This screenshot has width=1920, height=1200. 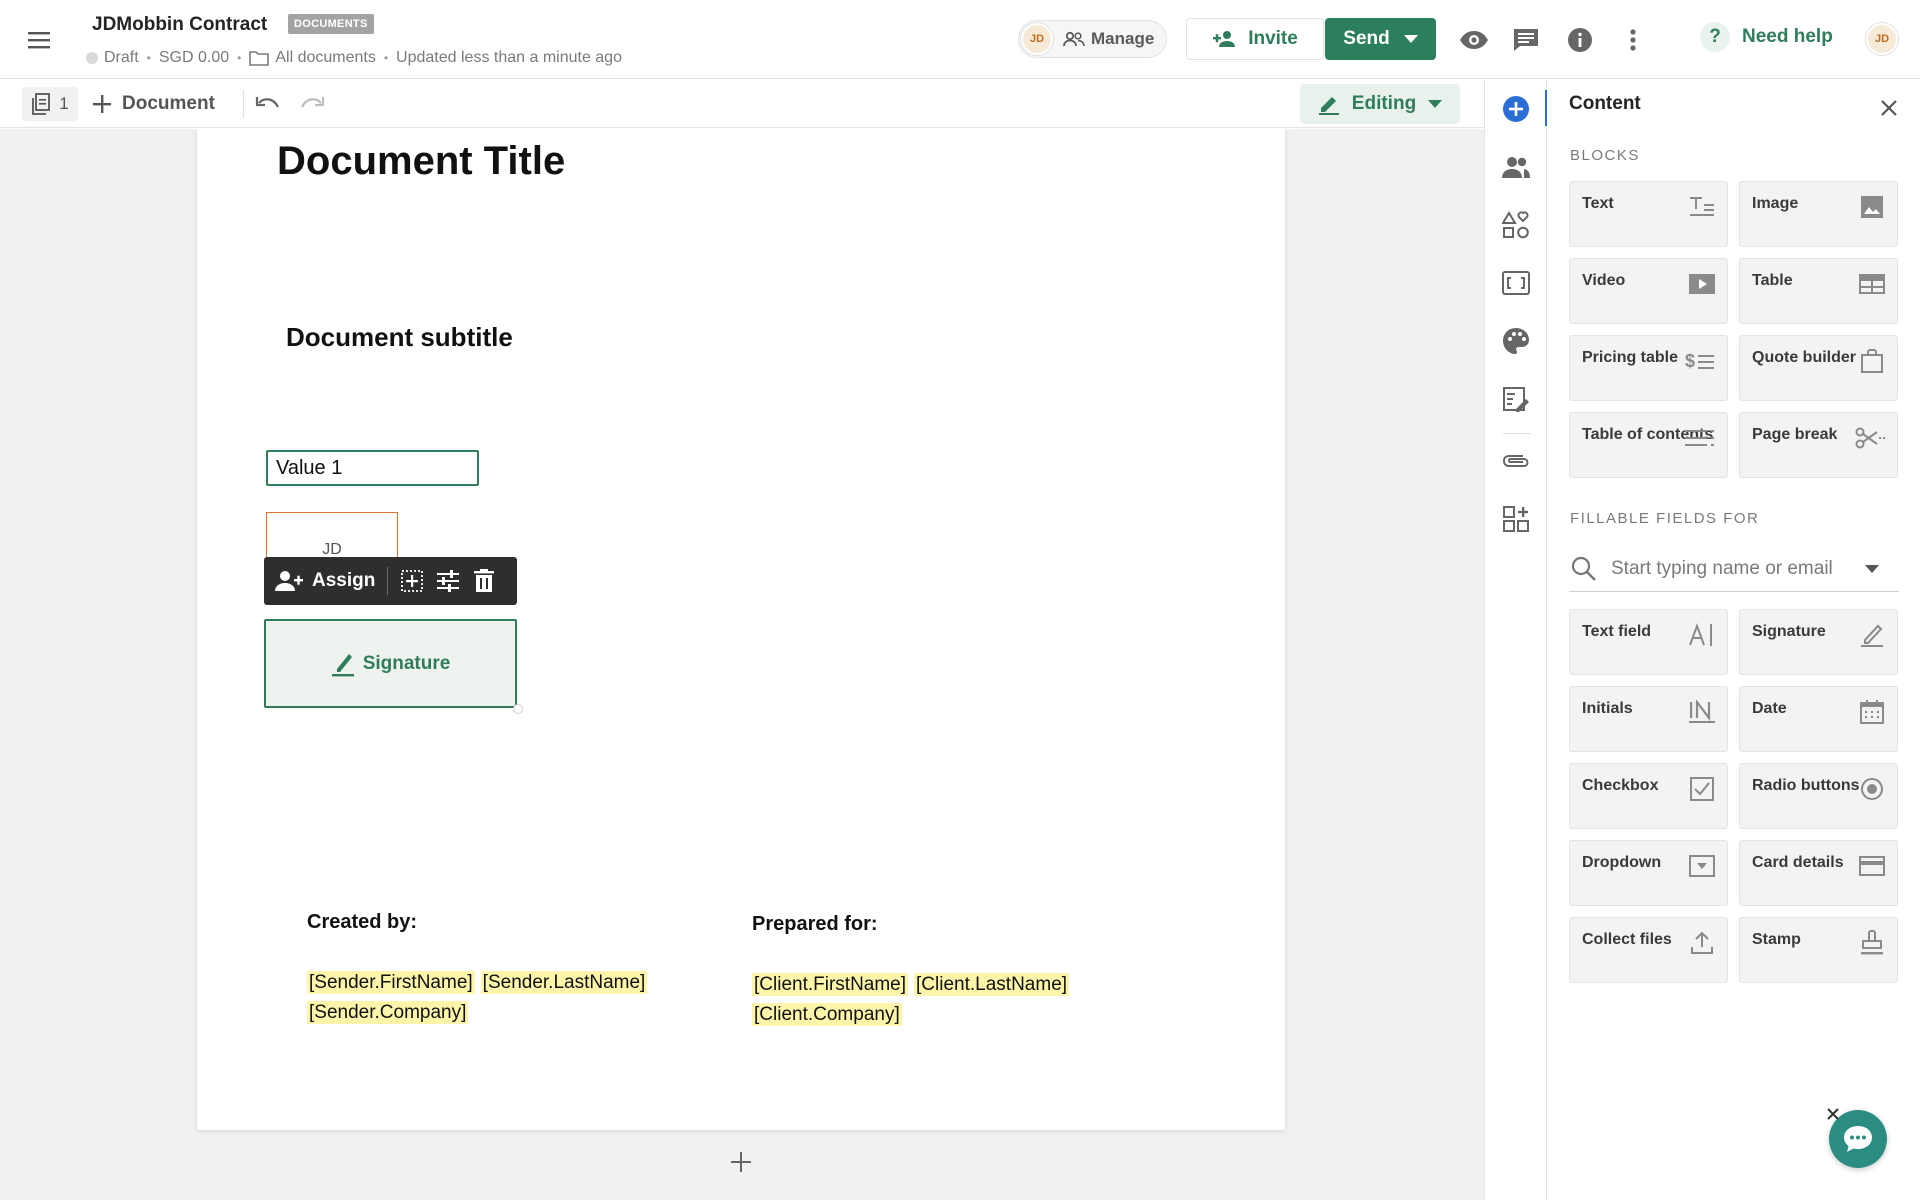 I want to click on table-icon, so click(x=1872, y=284).